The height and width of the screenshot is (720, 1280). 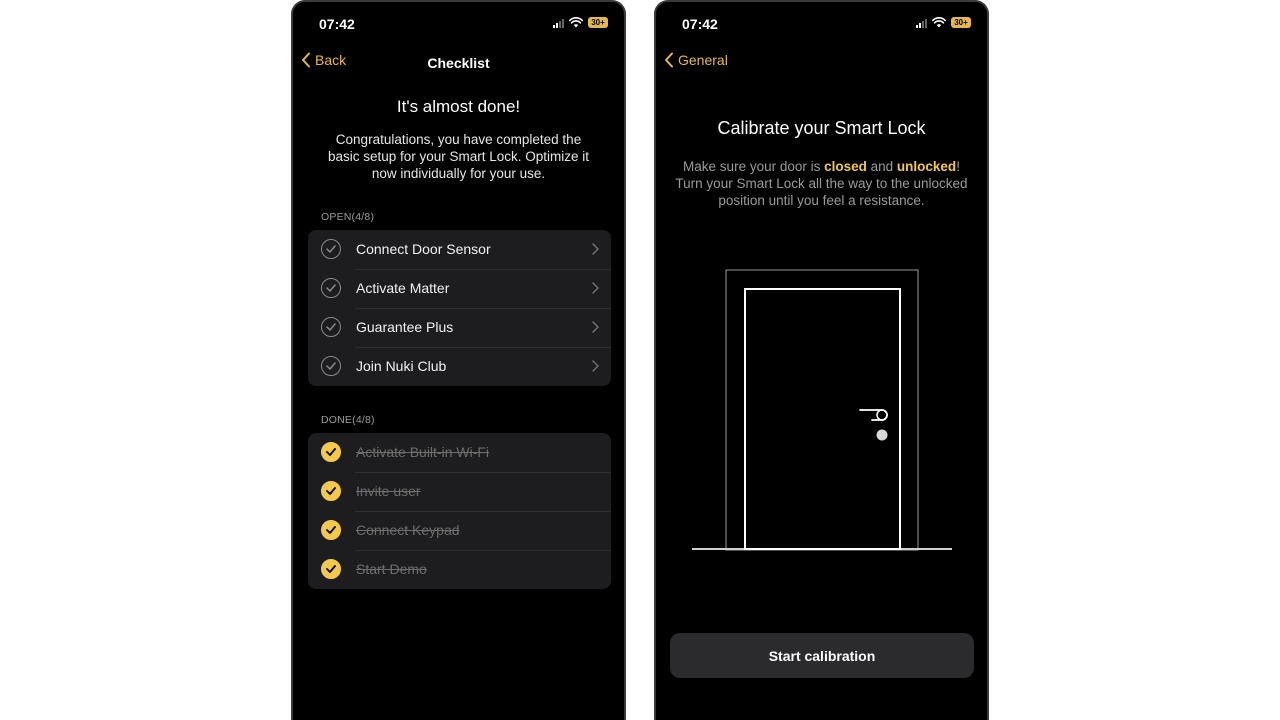 I want to click on list-item-connect-door-sensor: Connect Door Sensor, so click(x=459, y=249).